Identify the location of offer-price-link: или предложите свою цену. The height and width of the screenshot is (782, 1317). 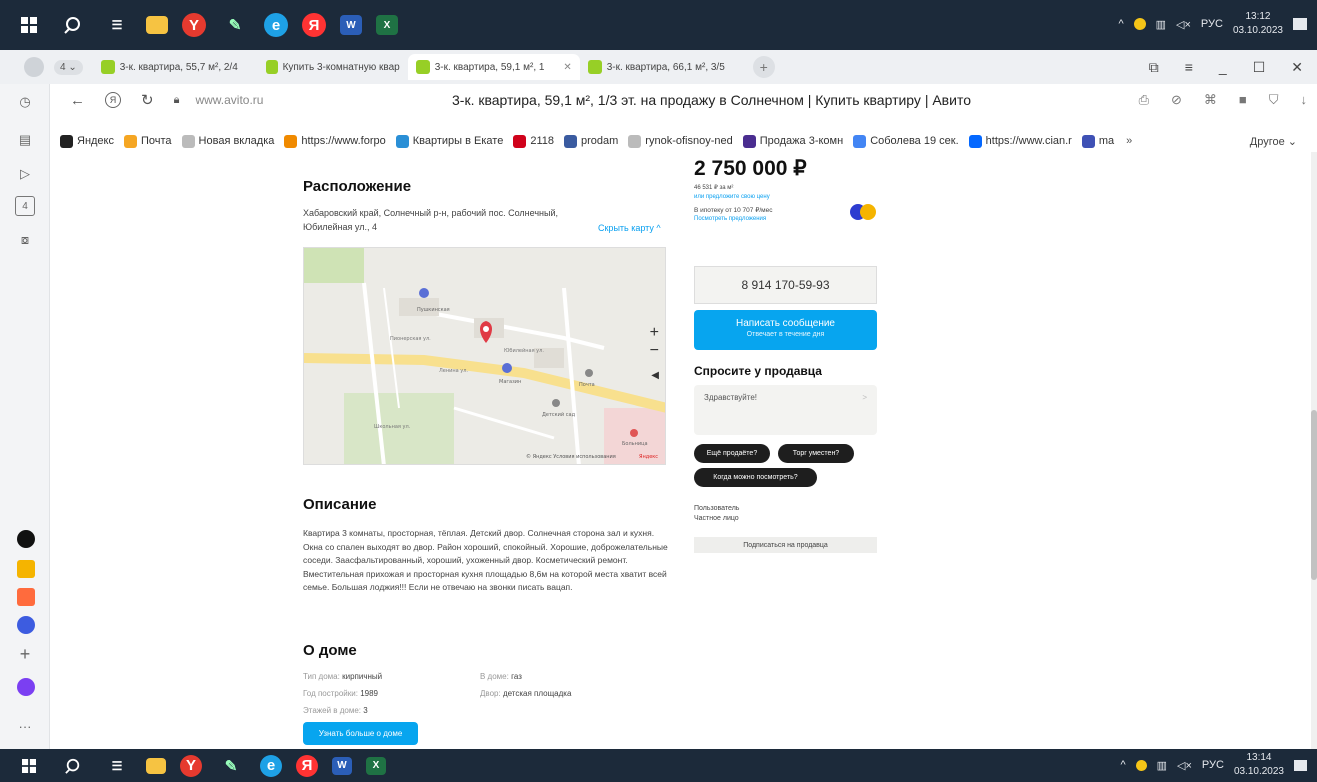
(732, 197).